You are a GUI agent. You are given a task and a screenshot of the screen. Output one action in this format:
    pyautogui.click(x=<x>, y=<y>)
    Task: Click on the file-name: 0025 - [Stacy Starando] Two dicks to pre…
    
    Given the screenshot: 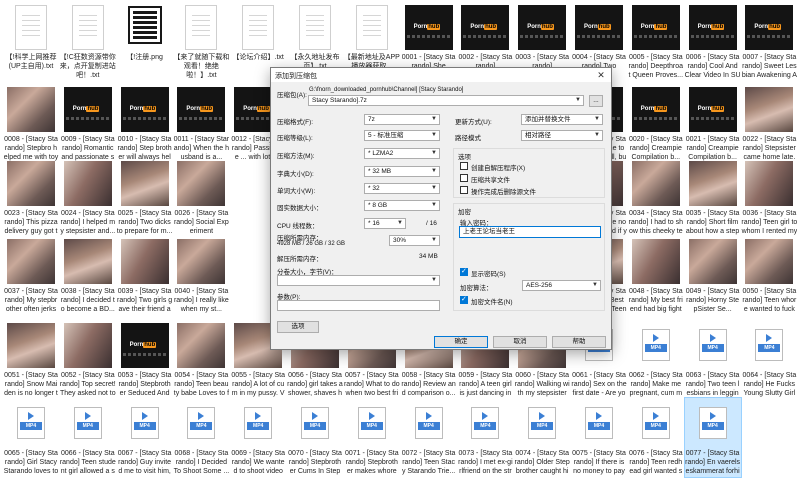 What is the action you would take?
    pyautogui.click(x=144, y=222)
    